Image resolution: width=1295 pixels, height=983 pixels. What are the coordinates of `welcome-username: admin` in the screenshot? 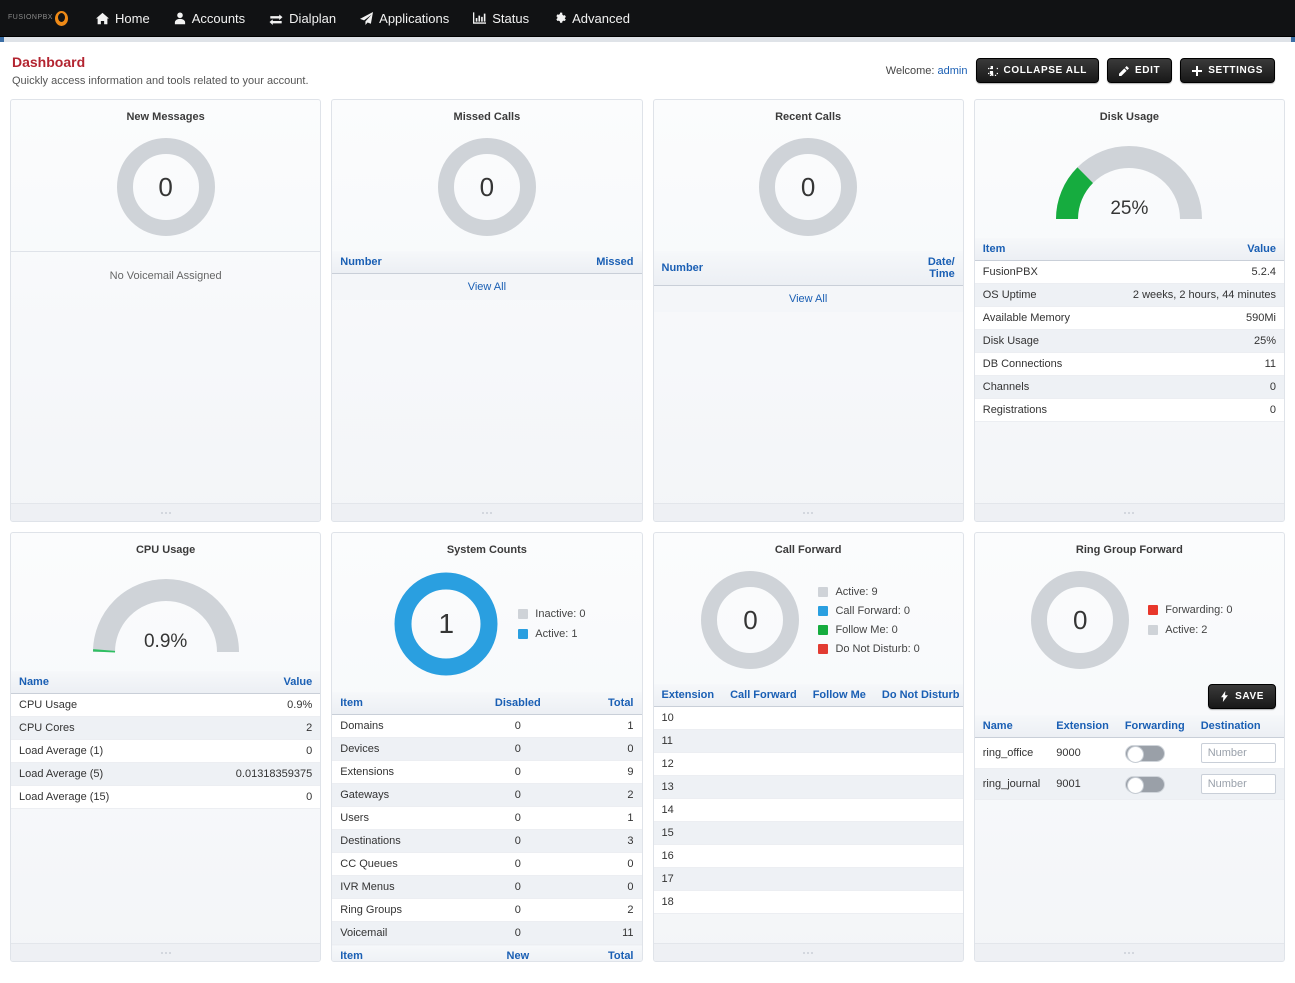 It's located at (953, 71).